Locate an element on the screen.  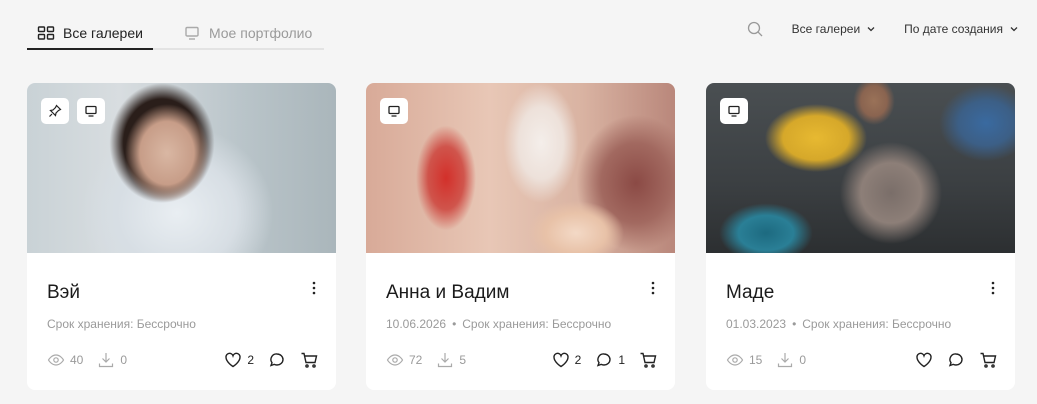
tab-my-portfolio: Мое портфолио is located at coordinates (238, 34).